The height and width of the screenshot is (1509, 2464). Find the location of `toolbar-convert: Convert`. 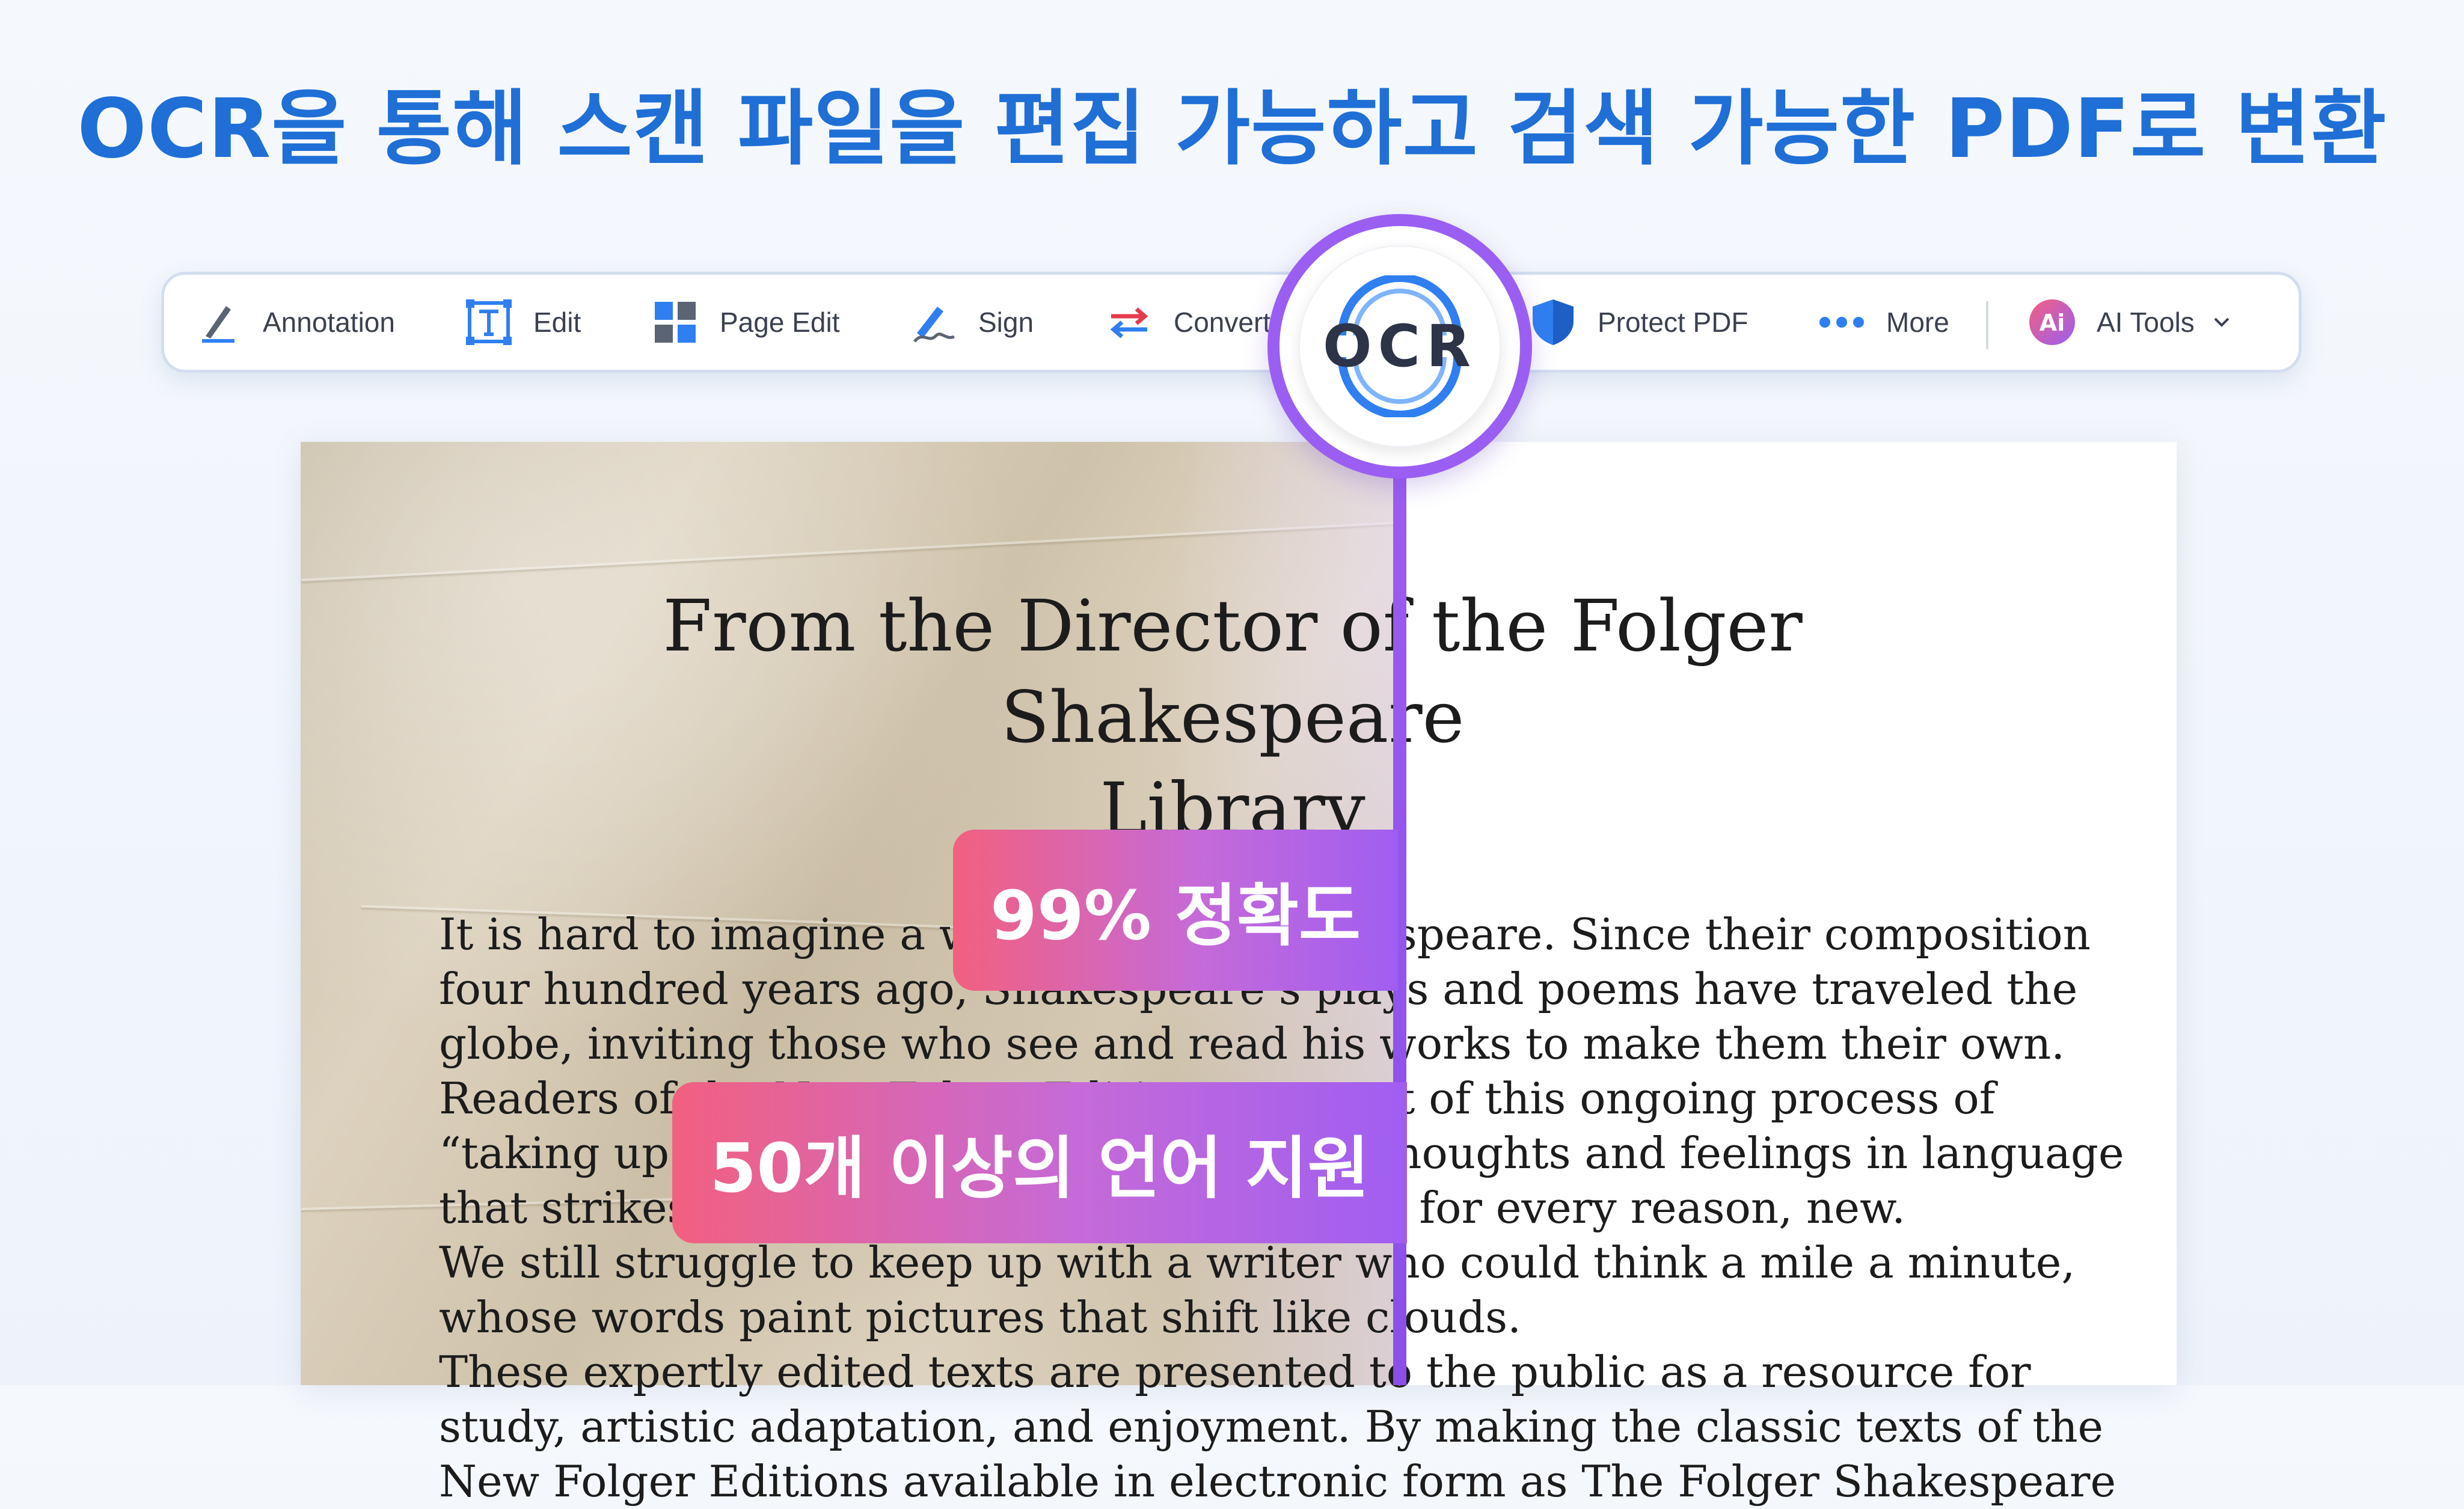

toolbar-convert: Convert is located at coordinates (1187, 322).